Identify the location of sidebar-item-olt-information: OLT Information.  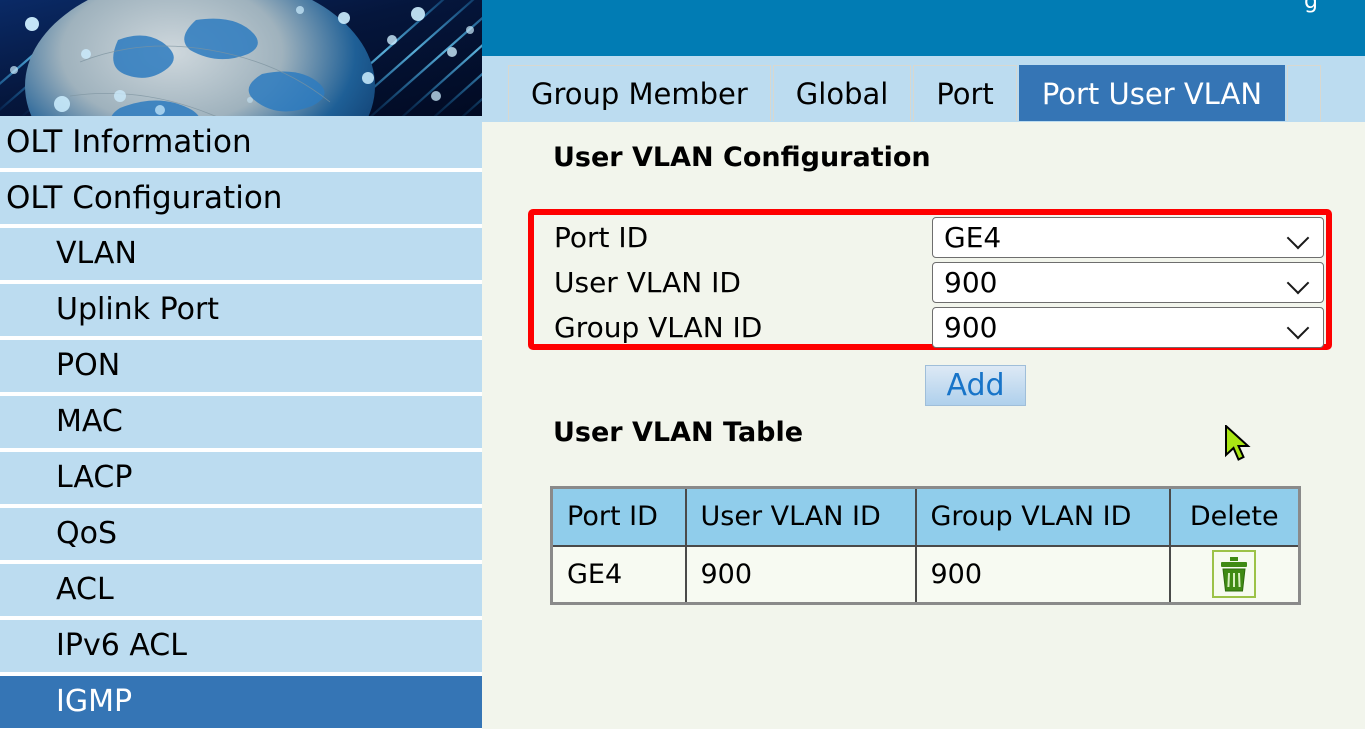
(241, 144).